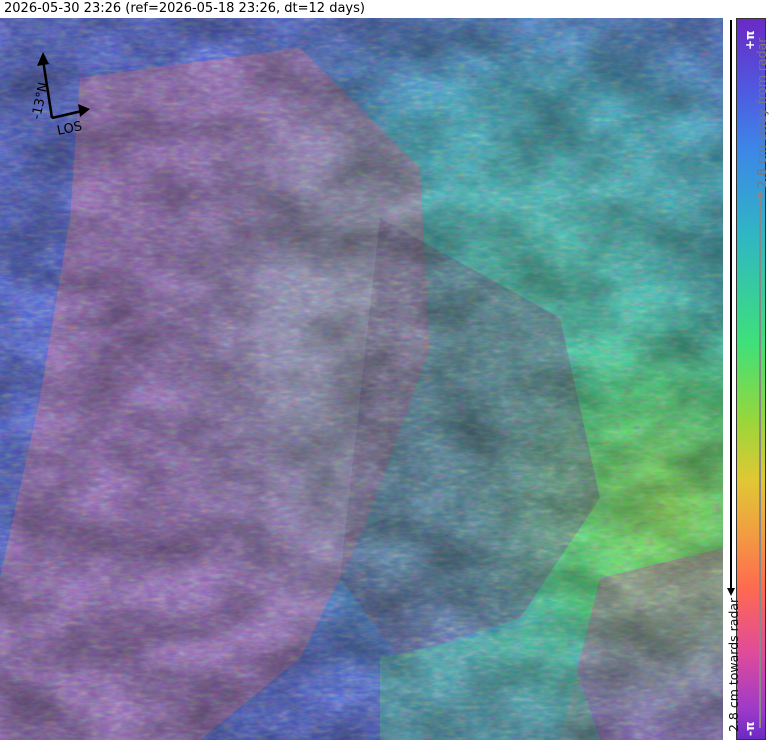 The width and height of the screenshot is (772, 740). I want to click on away-from-radar-label: 2.8 cm away from radar, so click(761, 112).